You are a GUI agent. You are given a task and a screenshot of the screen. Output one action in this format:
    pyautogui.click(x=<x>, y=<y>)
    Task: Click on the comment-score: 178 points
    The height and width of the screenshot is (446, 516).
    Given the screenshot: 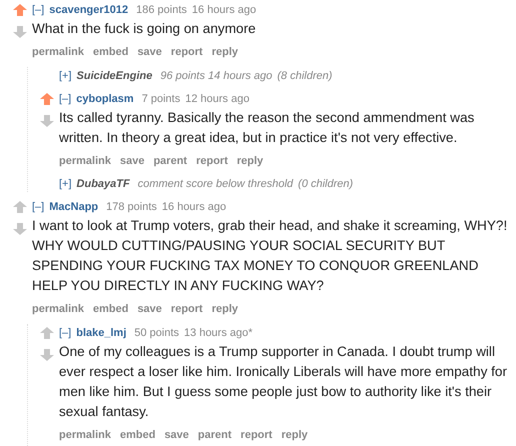 What is the action you would take?
    pyautogui.click(x=131, y=207)
    